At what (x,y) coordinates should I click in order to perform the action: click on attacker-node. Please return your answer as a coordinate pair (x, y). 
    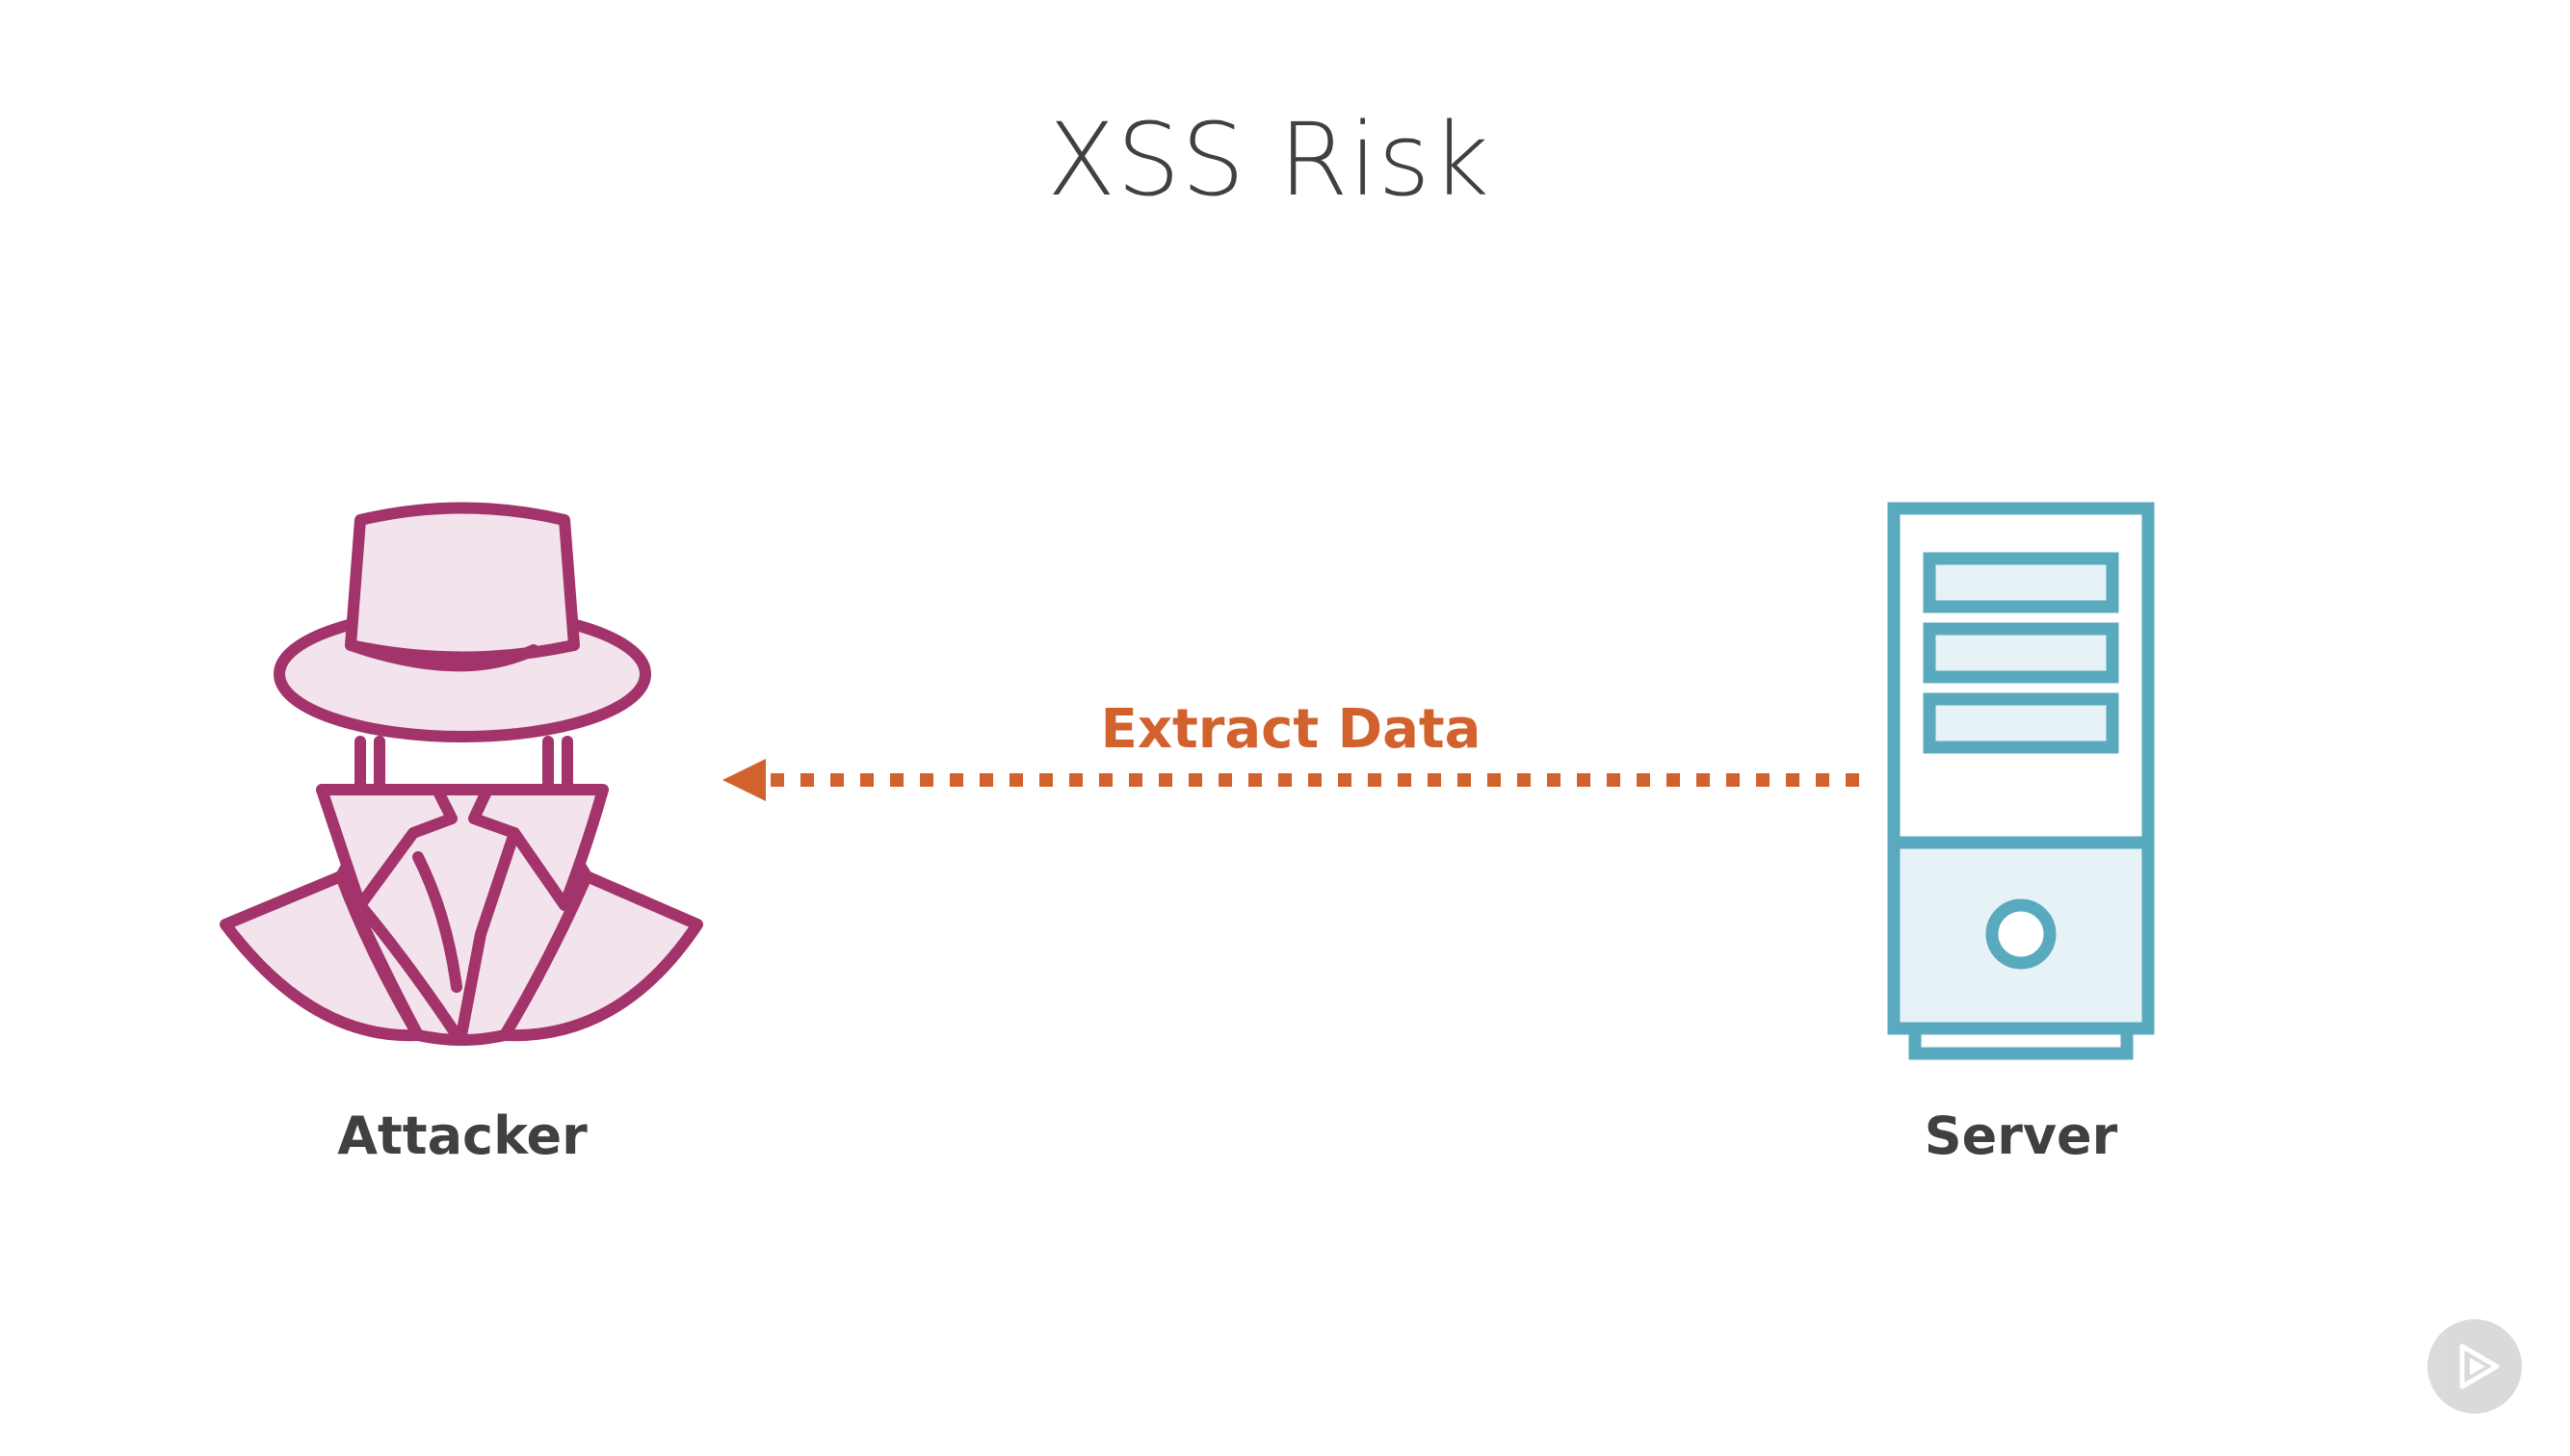
    Looking at the image, I should click on (463, 775).